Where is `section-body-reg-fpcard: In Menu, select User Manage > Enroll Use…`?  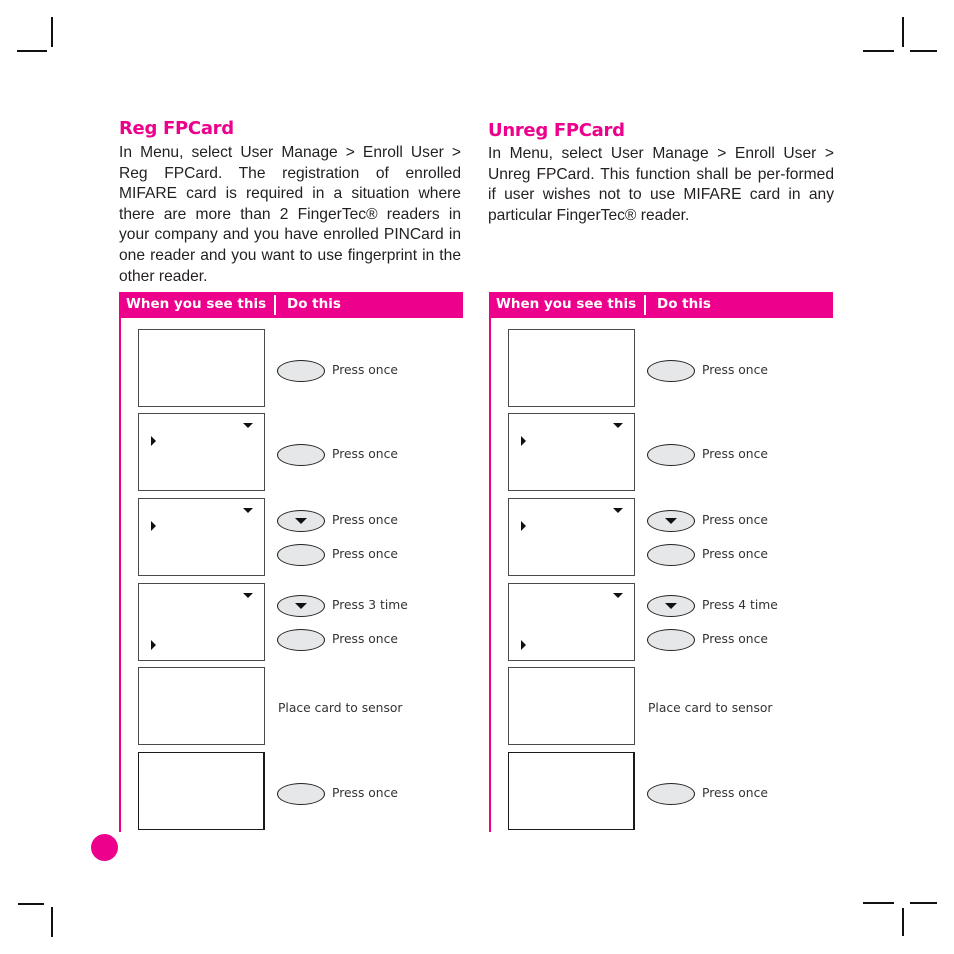 section-body-reg-fpcard: In Menu, select User Manage > Enroll Use… is located at coordinates (290, 214).